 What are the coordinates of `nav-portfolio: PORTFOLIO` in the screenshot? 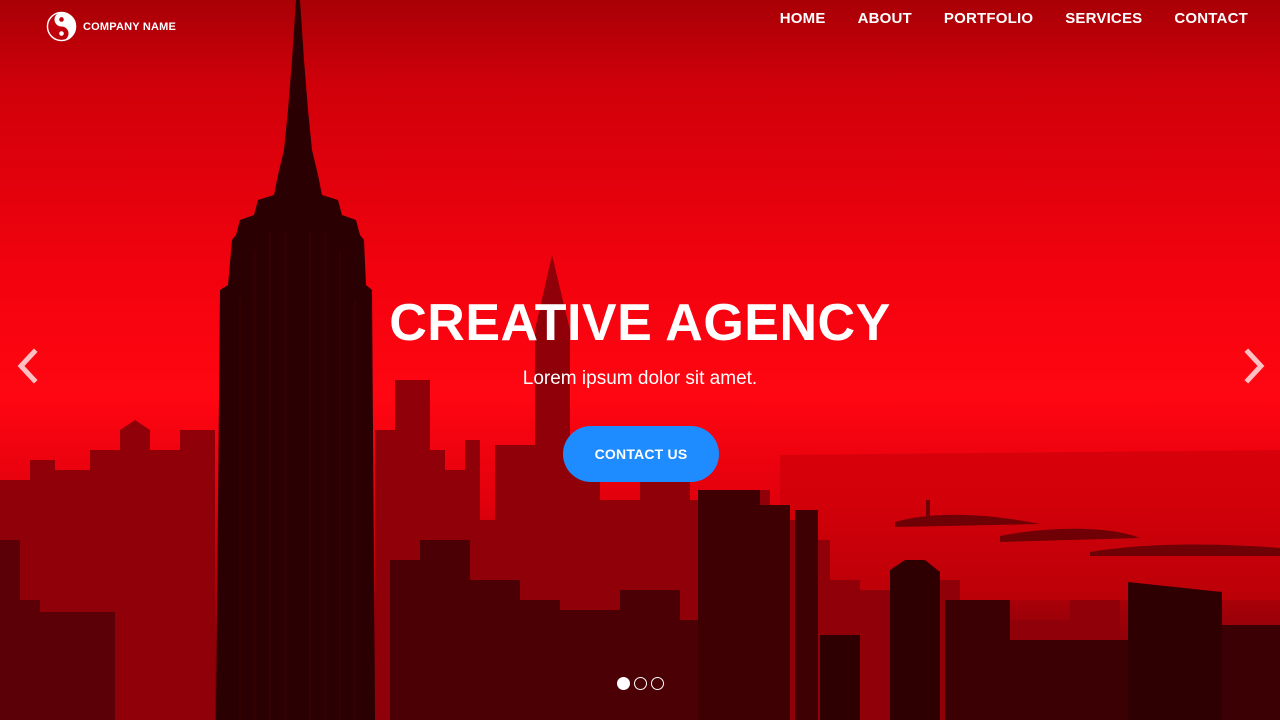 It's located at (988, 18).